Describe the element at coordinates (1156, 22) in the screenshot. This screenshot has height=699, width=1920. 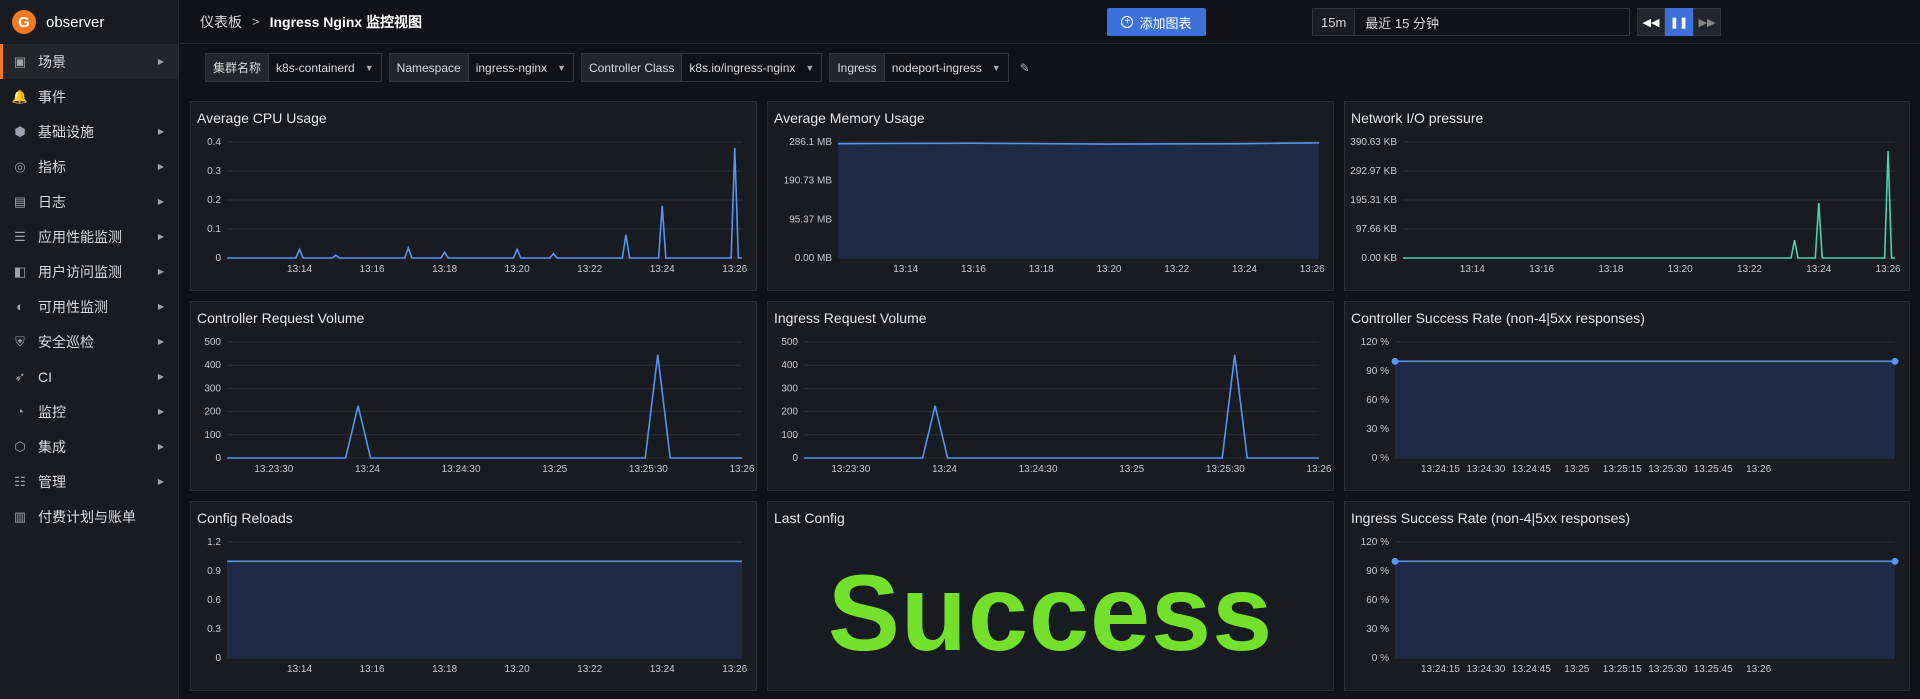
I see `add-chart-button: + 添加图表` at that location.